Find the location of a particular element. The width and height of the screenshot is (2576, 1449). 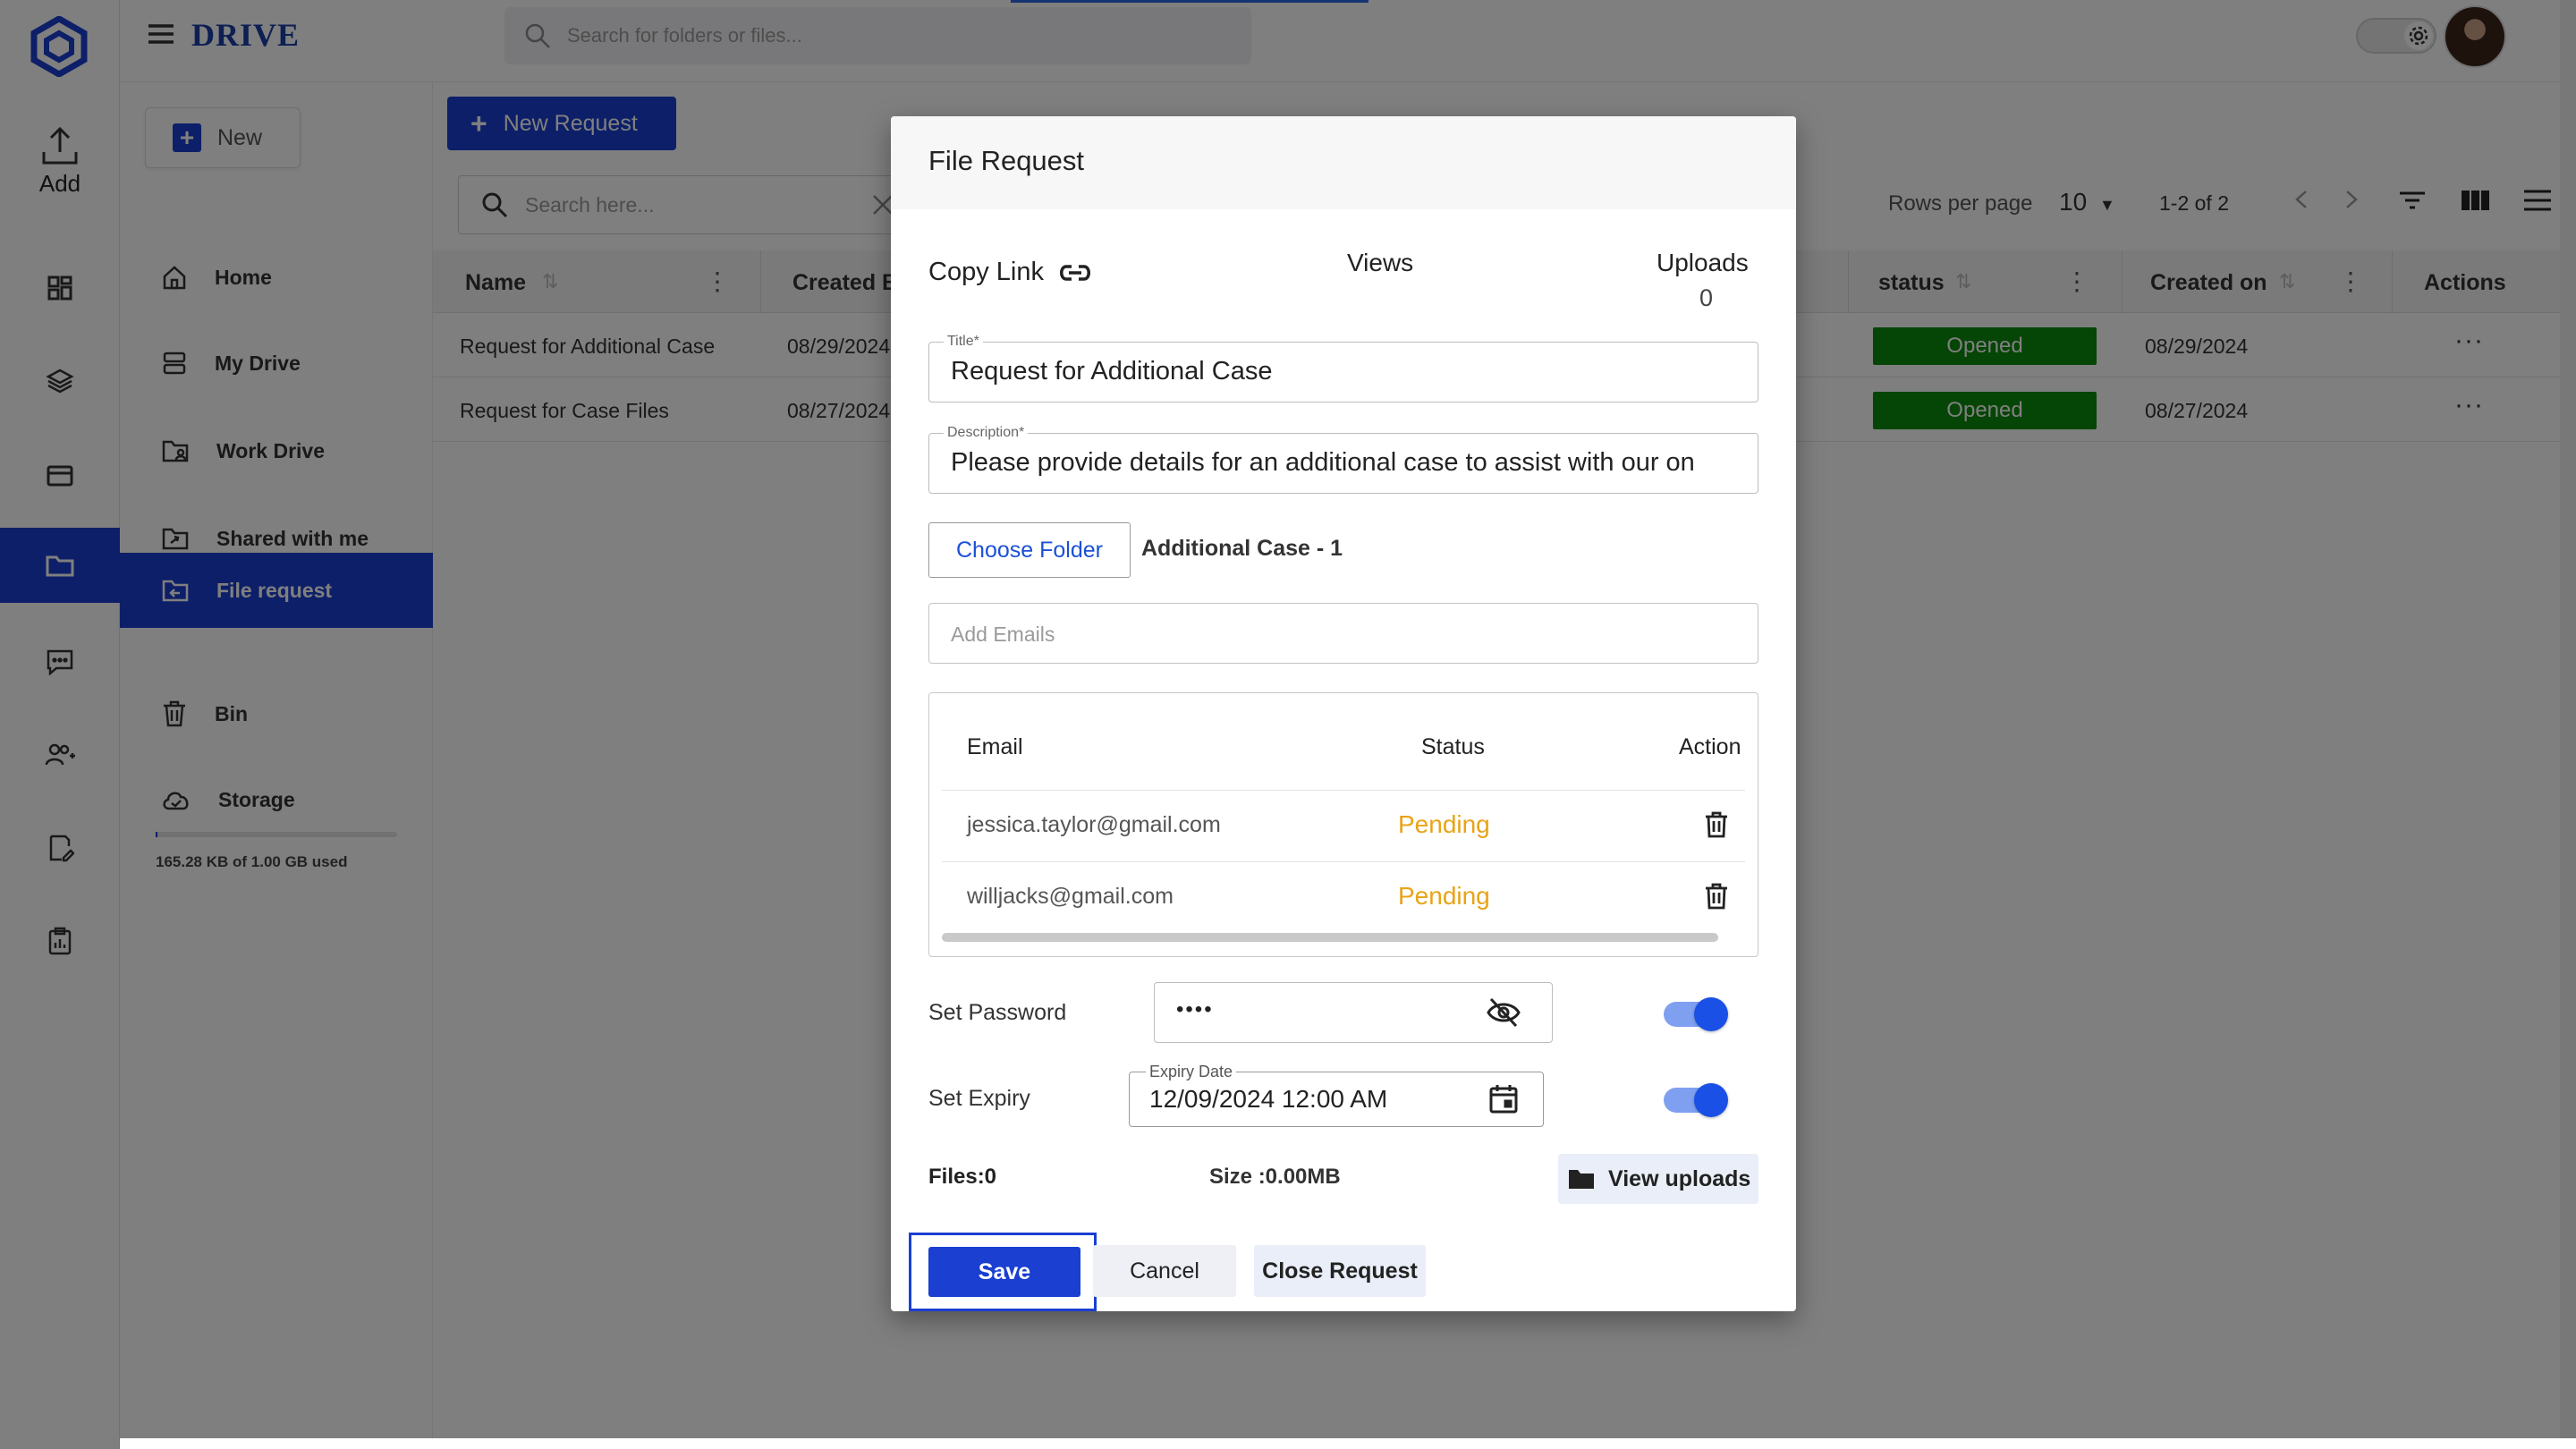

cancel-button: Cancel is located at coordinates (1164, 1271).